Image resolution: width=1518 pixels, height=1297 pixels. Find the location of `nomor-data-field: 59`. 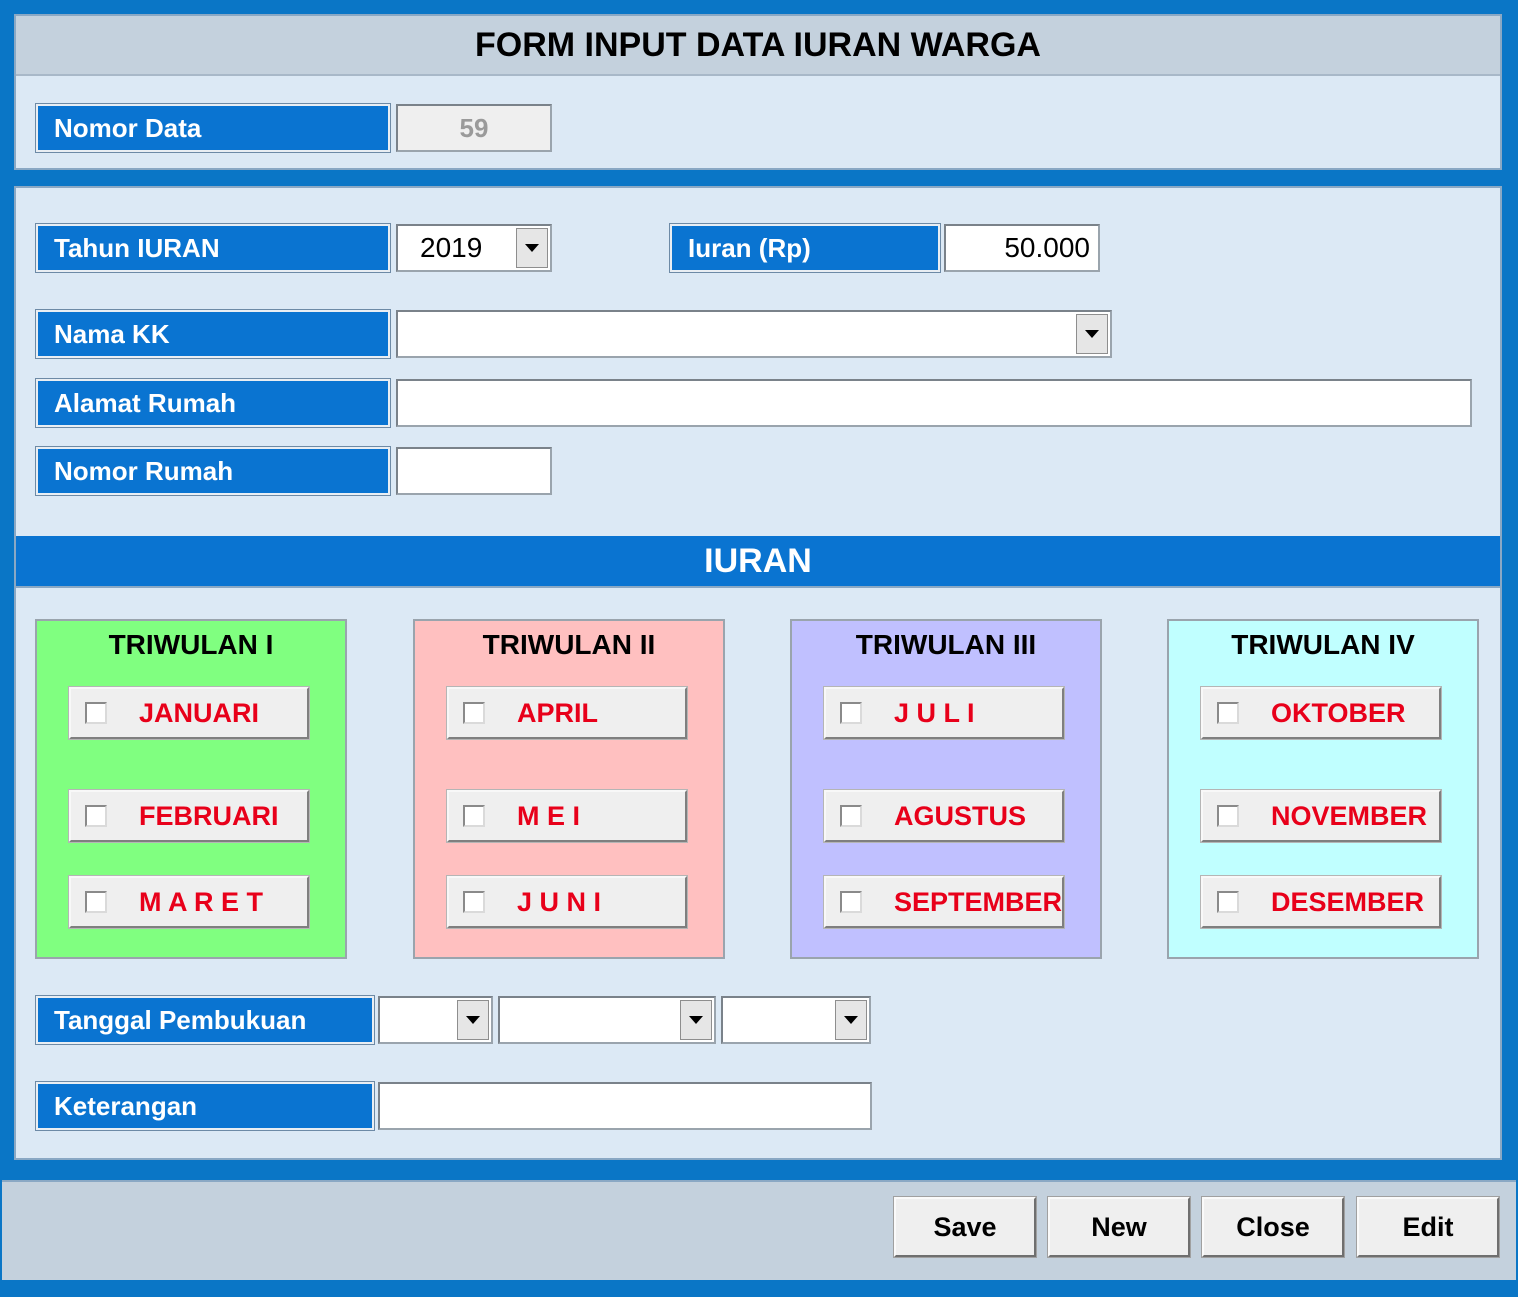

nomor-data-field: 59 is located at coordinates (474, 128).